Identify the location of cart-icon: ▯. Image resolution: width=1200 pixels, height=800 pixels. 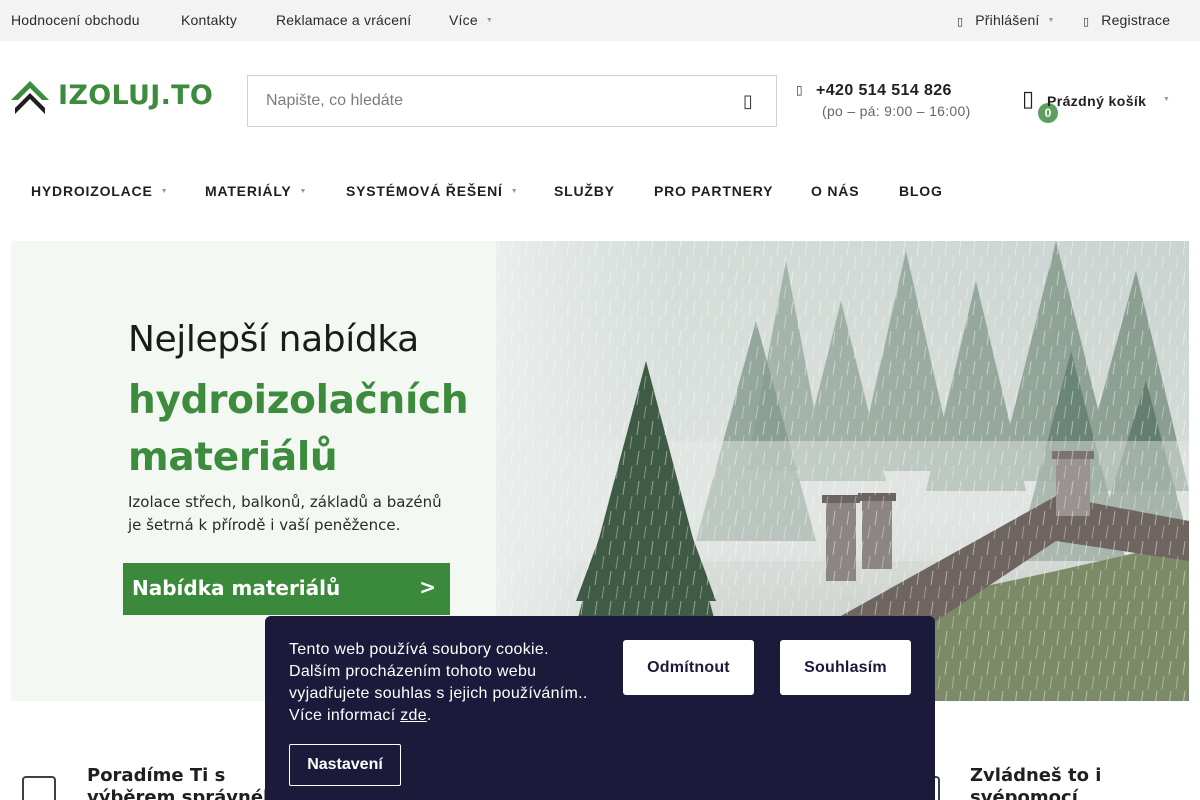
(1028, 98).